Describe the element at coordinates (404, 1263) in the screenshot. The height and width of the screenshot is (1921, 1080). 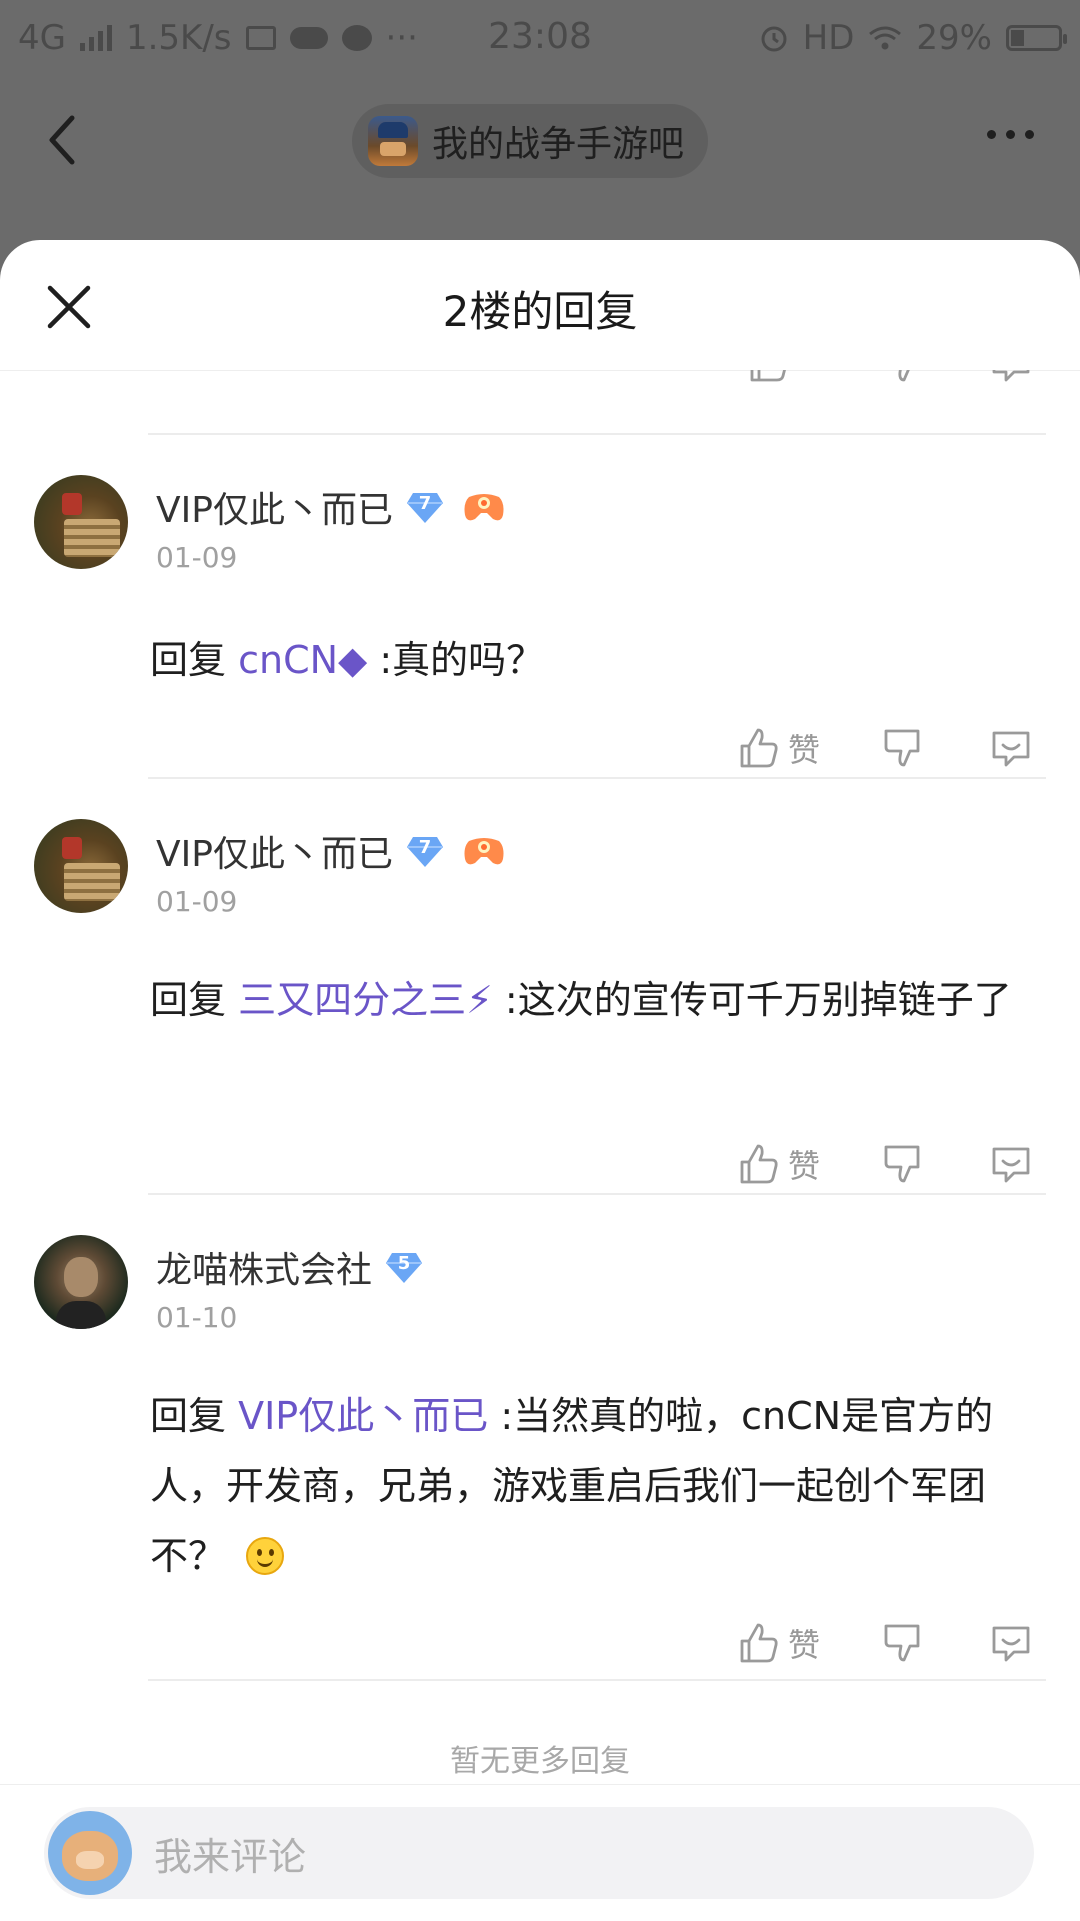
I see `level-number: 5` at that location.